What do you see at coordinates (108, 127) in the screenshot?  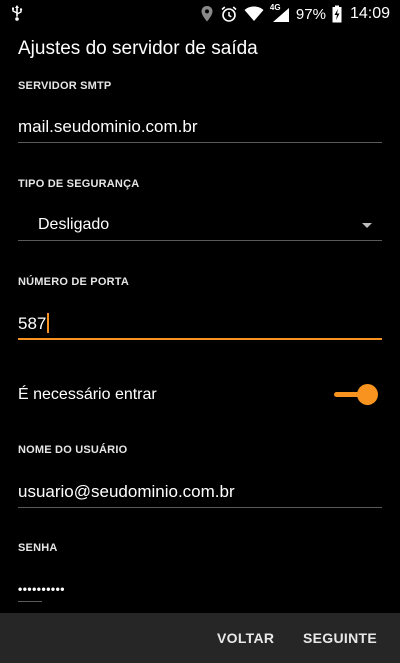 I see `smtp-server-input: mail.seudominio.com.br` at bounding box center [108, 127].